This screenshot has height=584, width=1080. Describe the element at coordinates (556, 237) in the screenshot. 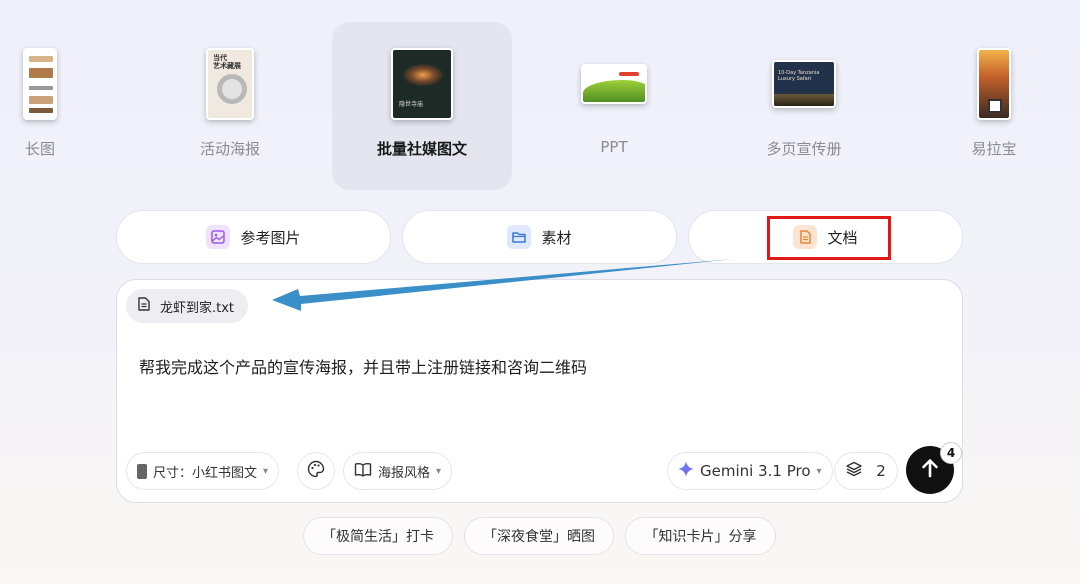

I see `material-label: 素材` at that location.